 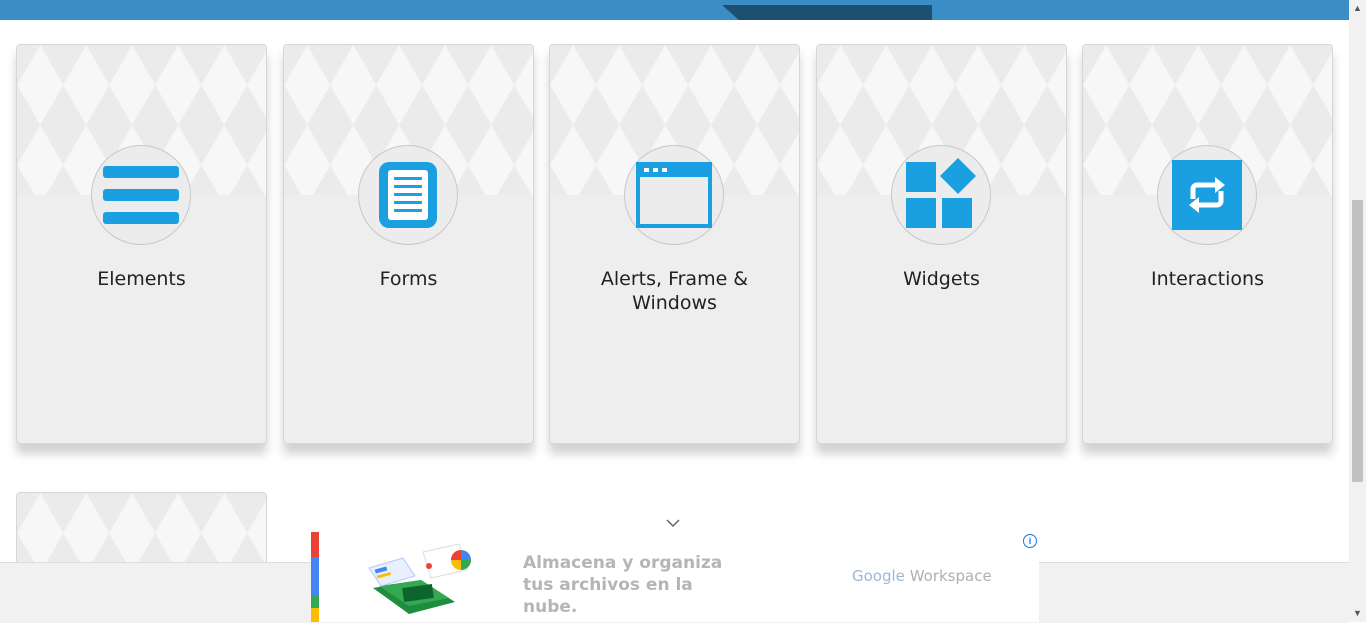 I want to click on card-forms: Forms, so click(x=408, y=244).